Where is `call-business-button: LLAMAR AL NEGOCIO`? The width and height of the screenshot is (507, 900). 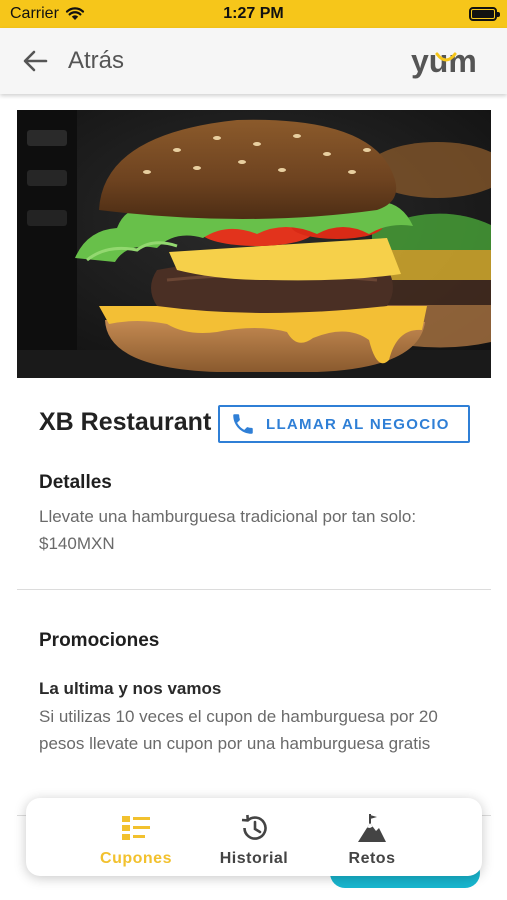 call-business-button: LLAMAR AL NEGOCIO is located at coordinates (344, 424).